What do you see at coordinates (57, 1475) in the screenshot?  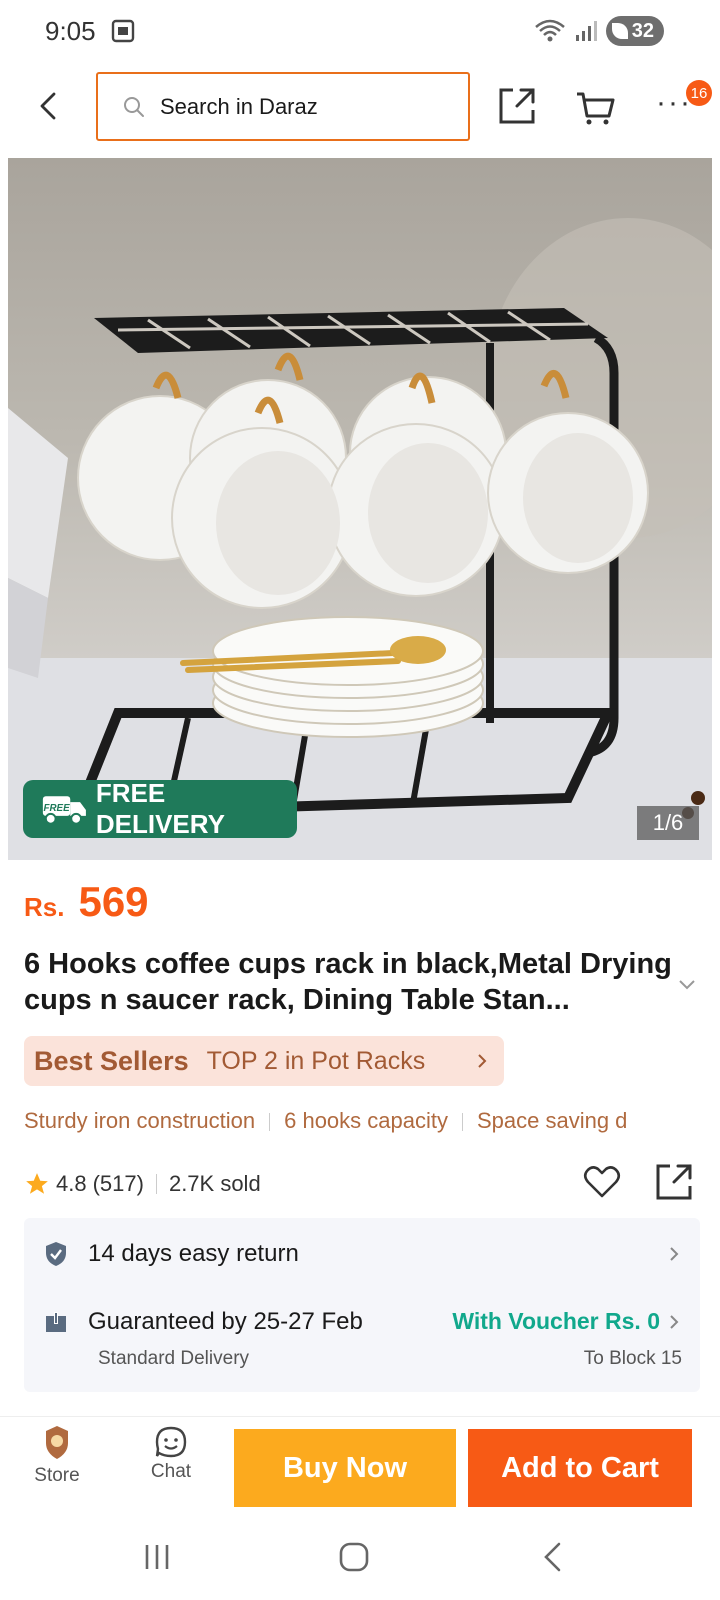 I see `store-label: Store` at bounding box center [57, 1475].